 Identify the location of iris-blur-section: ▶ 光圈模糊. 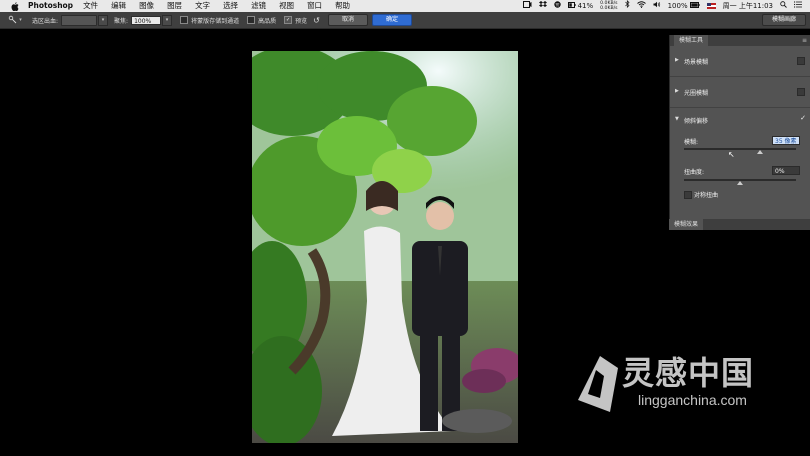
(740, 92).